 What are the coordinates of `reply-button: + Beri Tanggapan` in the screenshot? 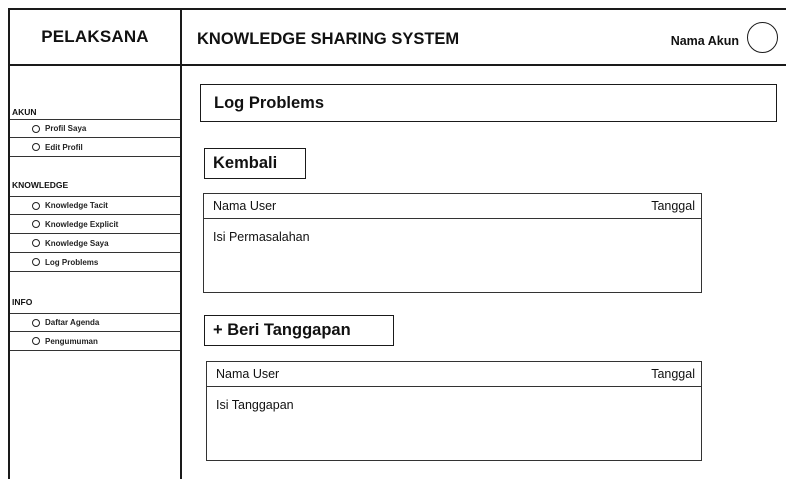 It's located at (299, 330).